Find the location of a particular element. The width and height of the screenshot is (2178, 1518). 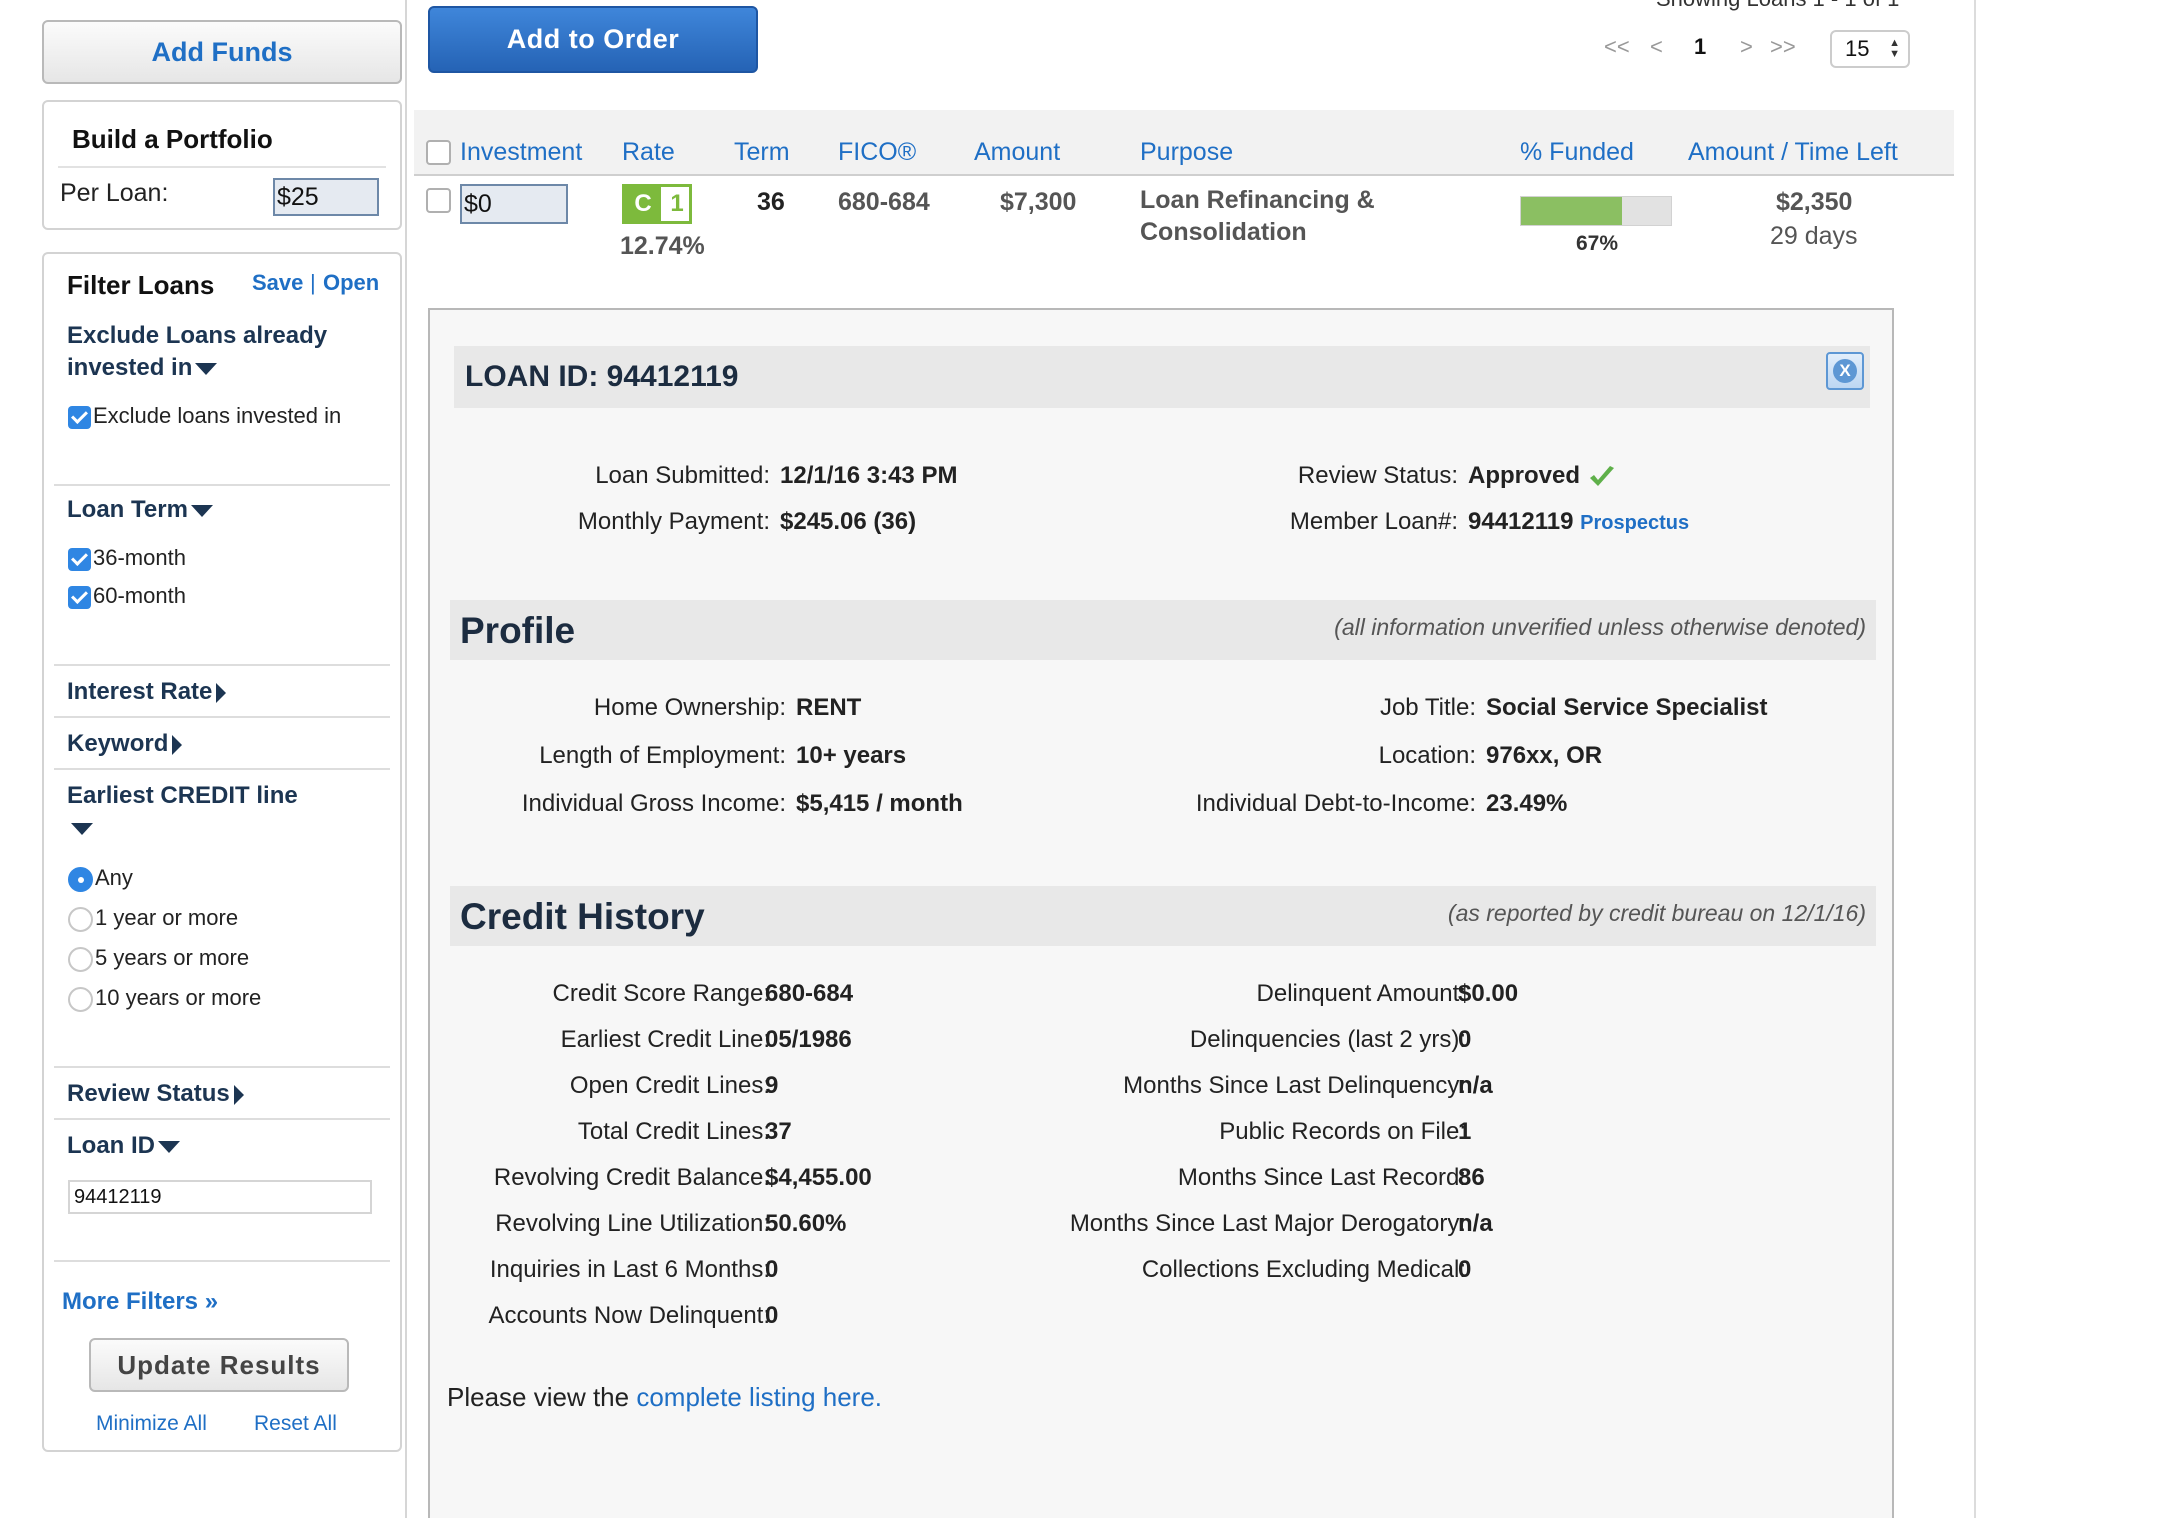

pager-prev-link: < is located at coordinates (1656, 47).